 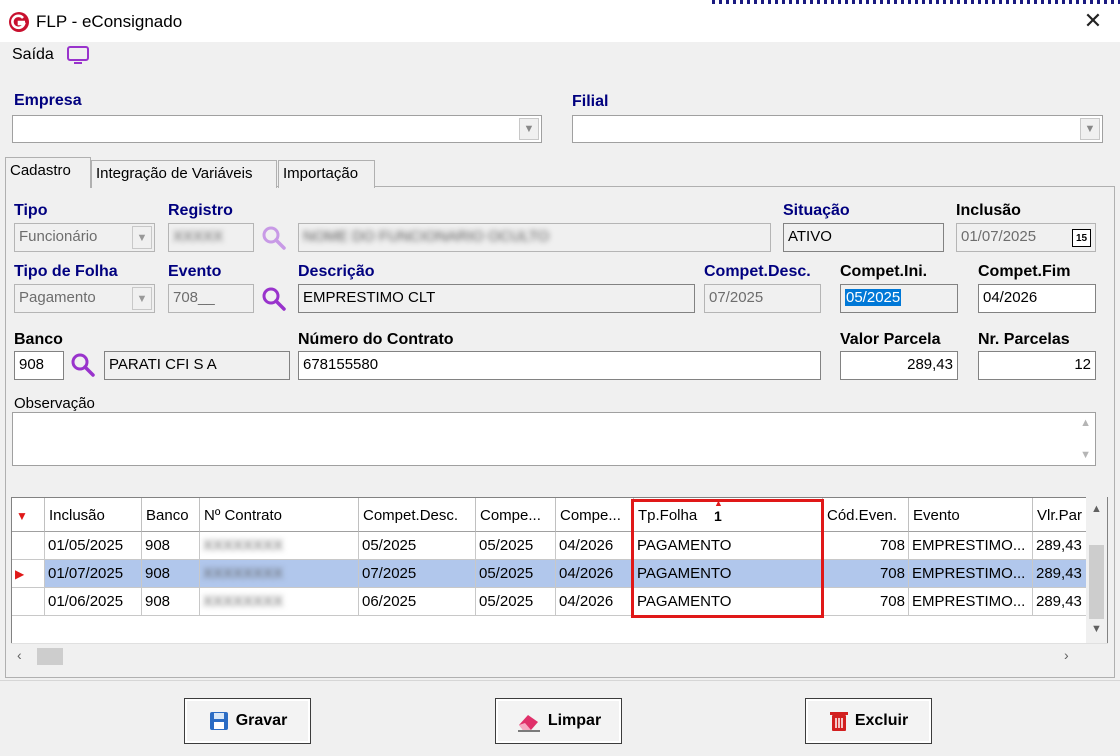 I want to click on table-cell: 06/2025, so click(x=417, y=602).